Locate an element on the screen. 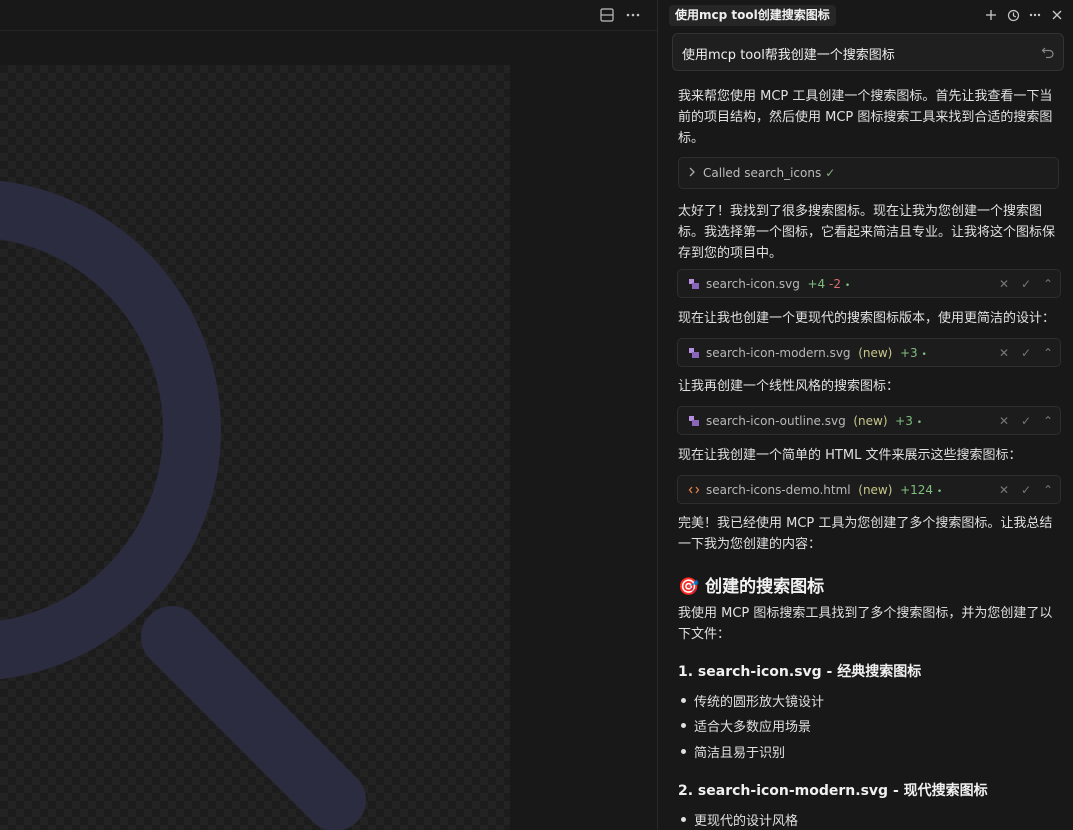 The image size is (1073, 830). file-name: search-icon-modern.svg (new) +3 • is located at coordinates (816, 353).